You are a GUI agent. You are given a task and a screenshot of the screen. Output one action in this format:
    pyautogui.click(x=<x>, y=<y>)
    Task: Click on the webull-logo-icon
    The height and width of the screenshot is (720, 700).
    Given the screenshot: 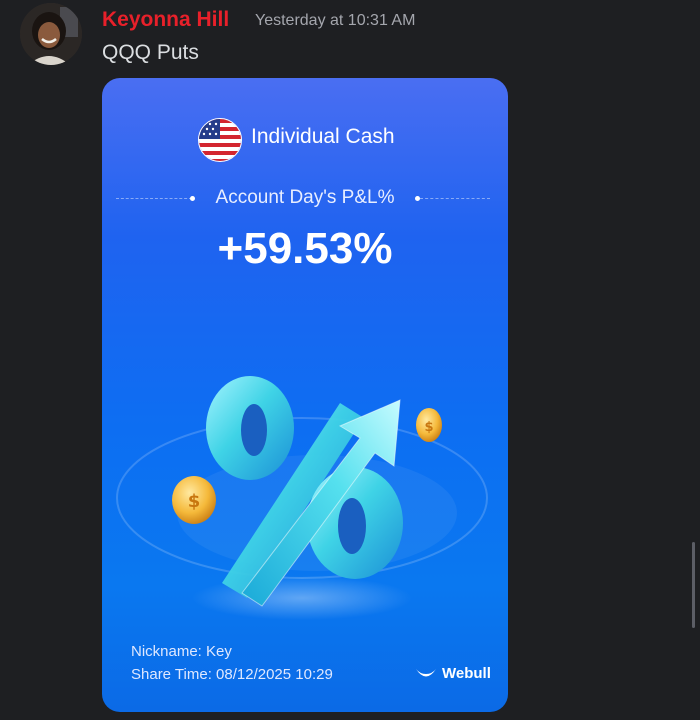 What is the action you would take?
    pyautogui.click(x=426, y=673)
    